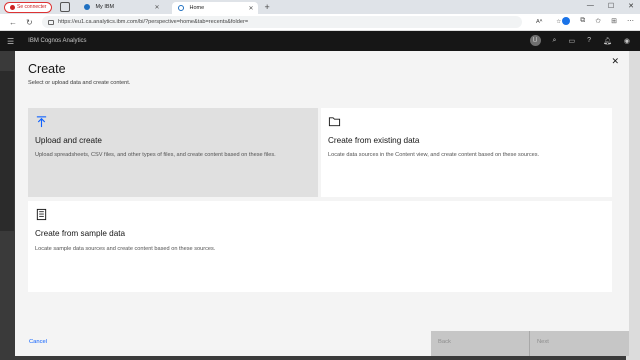 This screenshot has height=360, width=640. I want to click on collections-icon: ⊞, so click(614, 21).